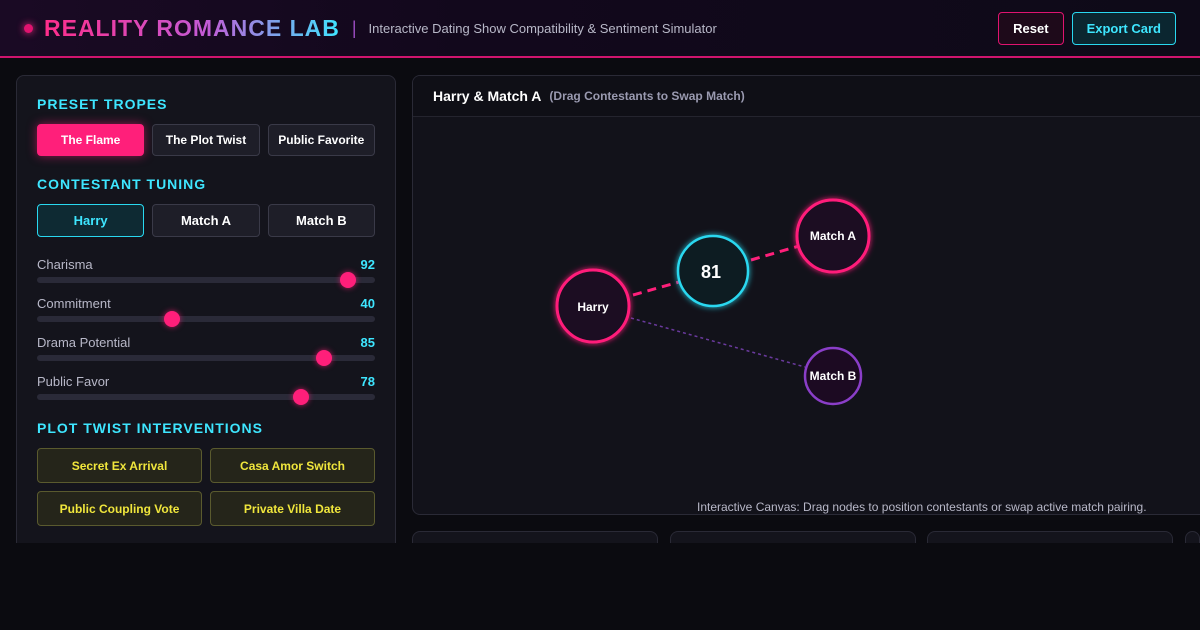 This screenshot has height=630, width=1200. I want to click on canvas-hint: (Drag Contestants to Swap Match), so click(647, 96).